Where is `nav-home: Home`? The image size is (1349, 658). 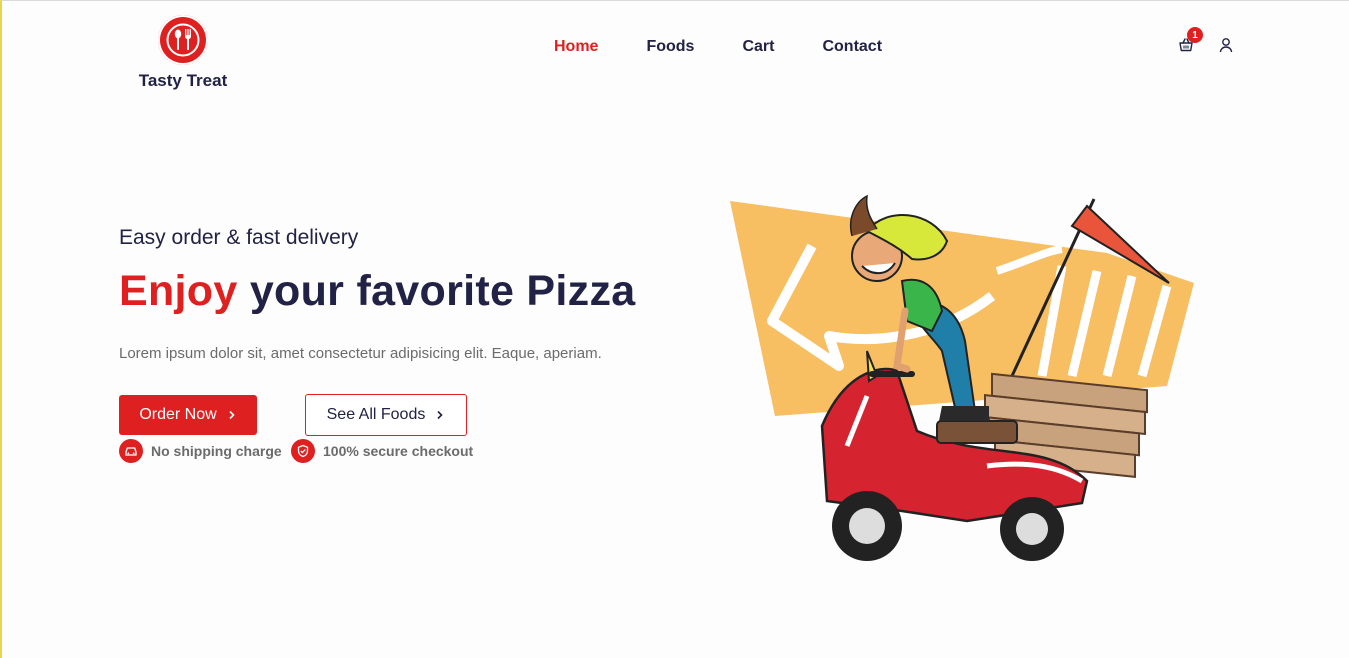
nav-home: Home is located at coordinates (576, 47).